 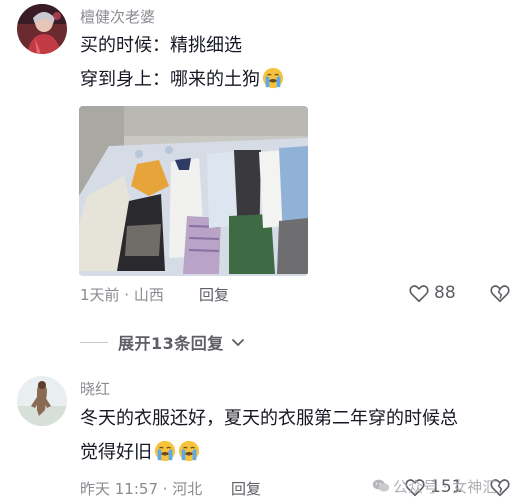 What do you see at coordinates (95, 388) in the screenshot?
I see `comment-username: 晓红` at bounding box center [95, 388].